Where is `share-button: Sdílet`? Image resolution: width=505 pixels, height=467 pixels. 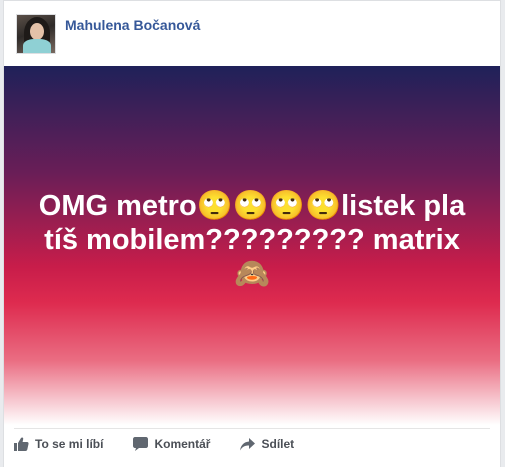
share-button: Sdílet is located at coordinates (267, 444).